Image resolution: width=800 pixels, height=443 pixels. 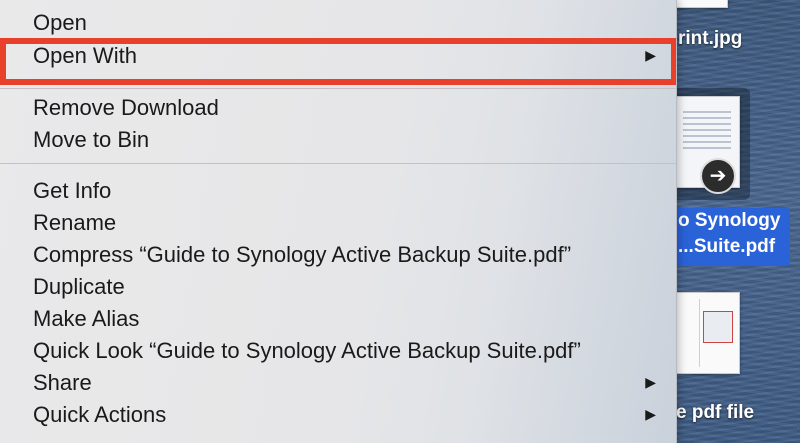 What do you see at coordinates (60, 22) in the screenshot?
I see `menu-item-label: Open` at bounding box center [60, 22].